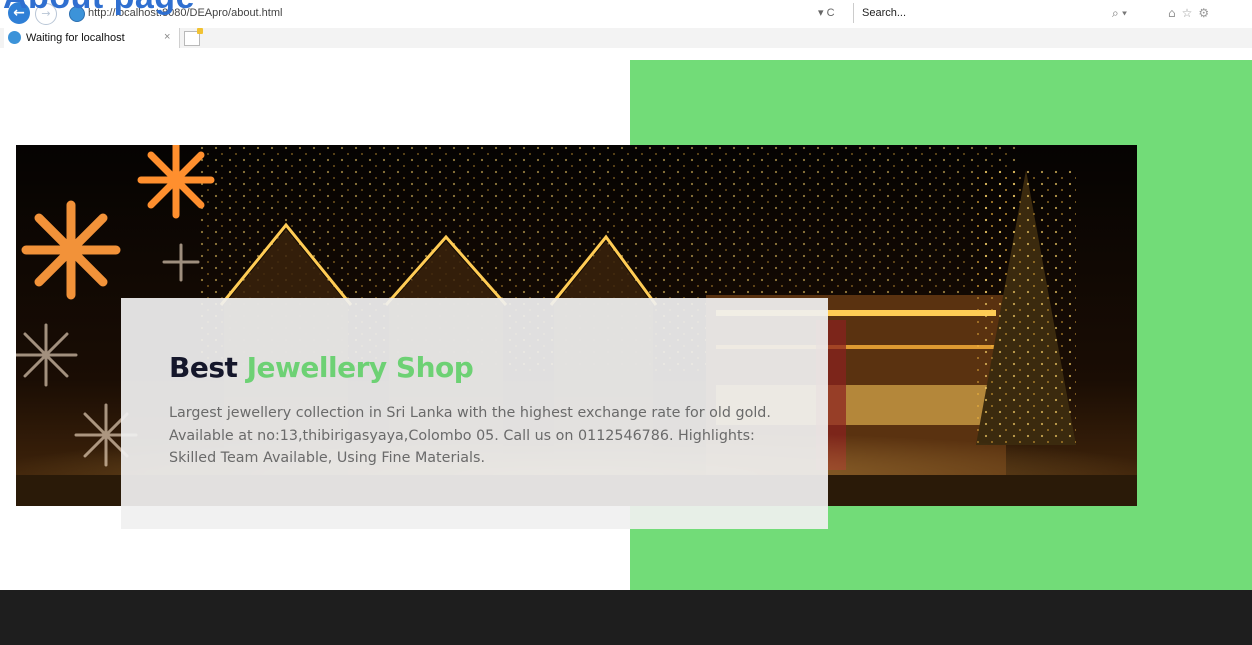 The image size is (1252, 645). Describe the element at coordinates (1190, 13) in the screenshot. I see `favorites-icon: ☆` at that location.